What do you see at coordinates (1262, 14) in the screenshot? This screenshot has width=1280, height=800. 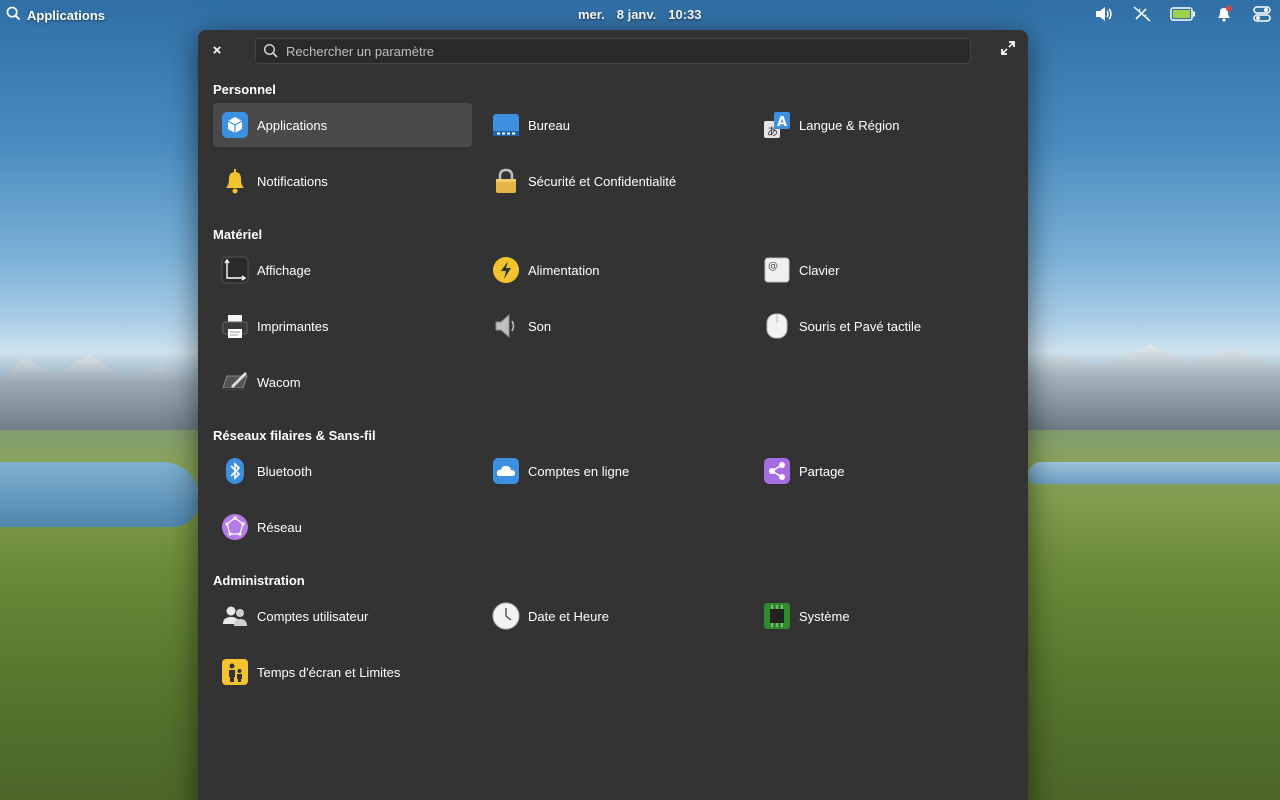 I see `quick-settings-toggle-icon` at bounding box center [1262, 14].